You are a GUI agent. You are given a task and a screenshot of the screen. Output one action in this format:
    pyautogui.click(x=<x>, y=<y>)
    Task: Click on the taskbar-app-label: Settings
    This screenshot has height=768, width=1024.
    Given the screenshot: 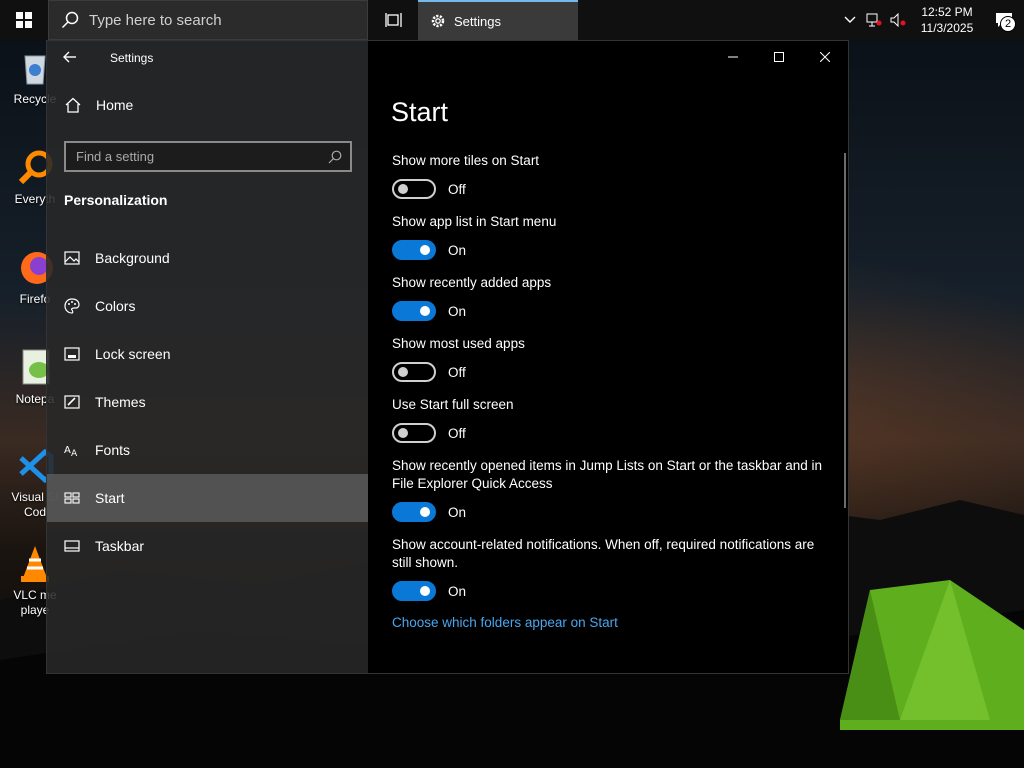 What is the action you would take?
    pyautogui.click(x=477, y=21)
    